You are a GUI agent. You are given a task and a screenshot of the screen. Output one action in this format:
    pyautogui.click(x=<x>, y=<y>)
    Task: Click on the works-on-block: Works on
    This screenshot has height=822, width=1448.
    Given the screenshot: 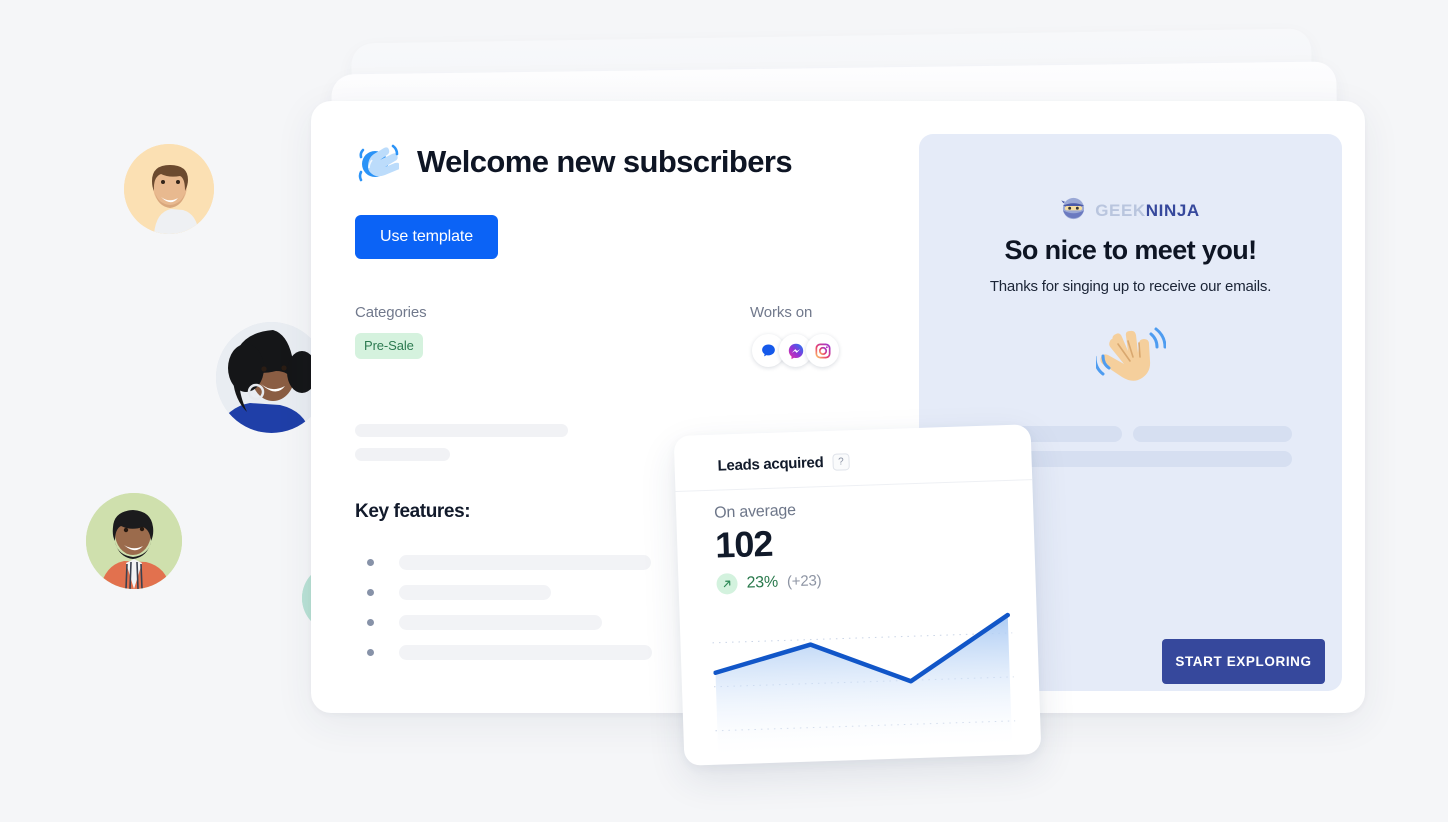 What is the action you would take?
    pyautogui.click(x=794, y=335)
    